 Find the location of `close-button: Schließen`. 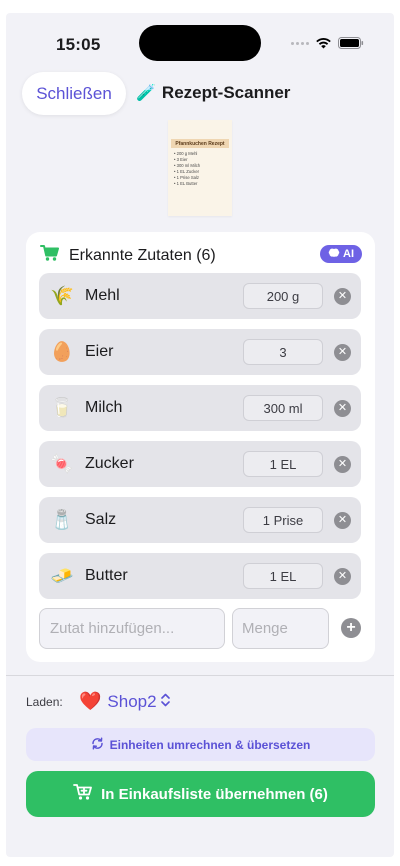

close-button: Schließen is located at coordinates (74, 93).